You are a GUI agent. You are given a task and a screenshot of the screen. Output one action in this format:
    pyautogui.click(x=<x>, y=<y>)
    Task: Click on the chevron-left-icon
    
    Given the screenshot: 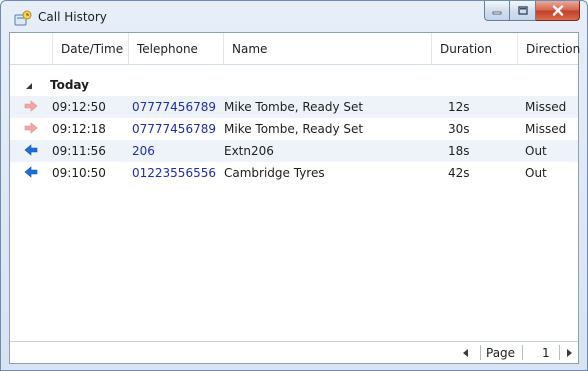 What is the action you would take?
    pyautogui.click(x=465, y=352)
    